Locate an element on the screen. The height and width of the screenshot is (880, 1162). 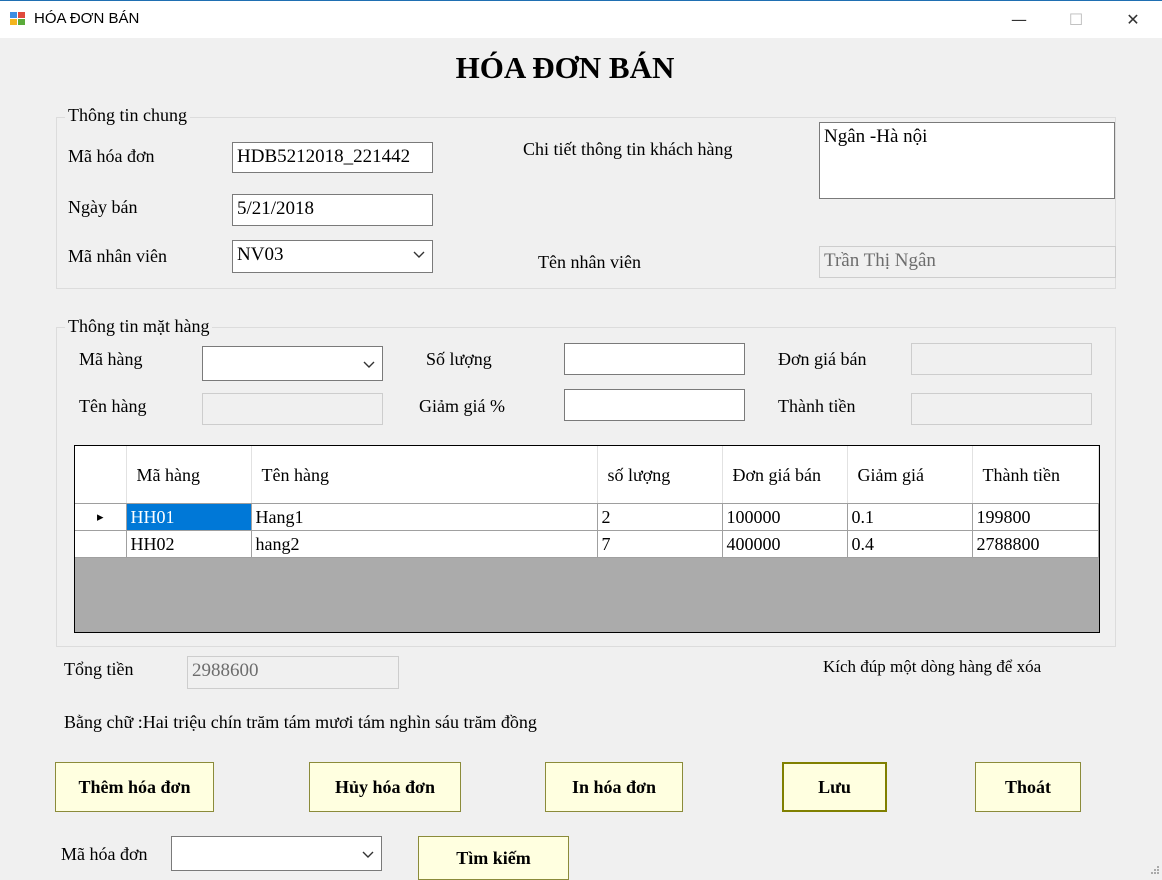
table-cell: 2 is located at coordinates (660, 517).